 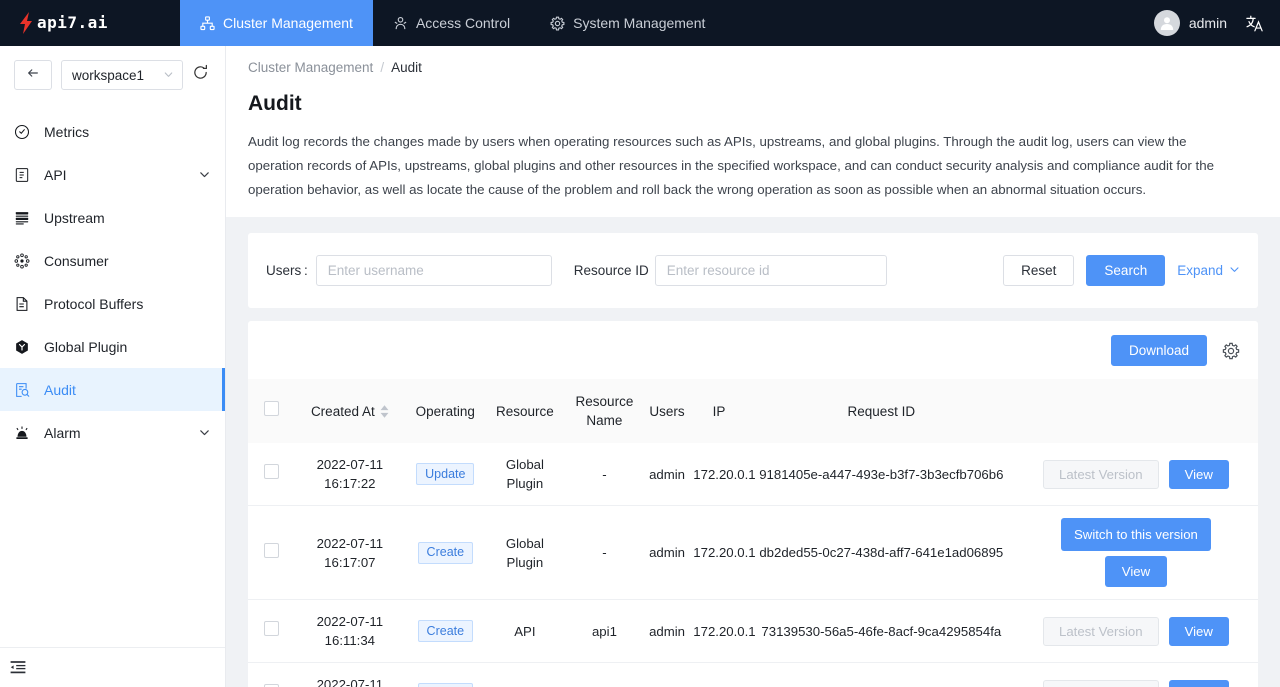 I want to click on sidebar-item-global-plugin: Global Plugin, so click(x=112, y=346).